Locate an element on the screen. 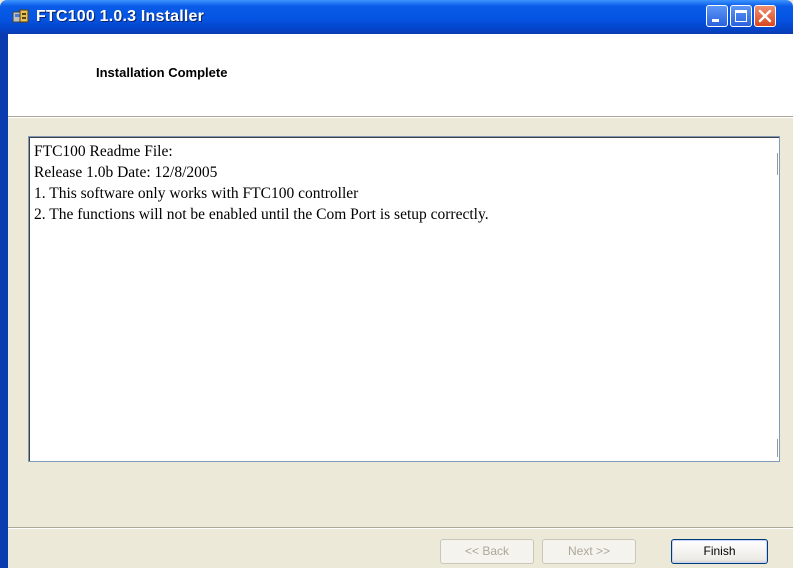  minimize-button is located at coordinates (717, 16).